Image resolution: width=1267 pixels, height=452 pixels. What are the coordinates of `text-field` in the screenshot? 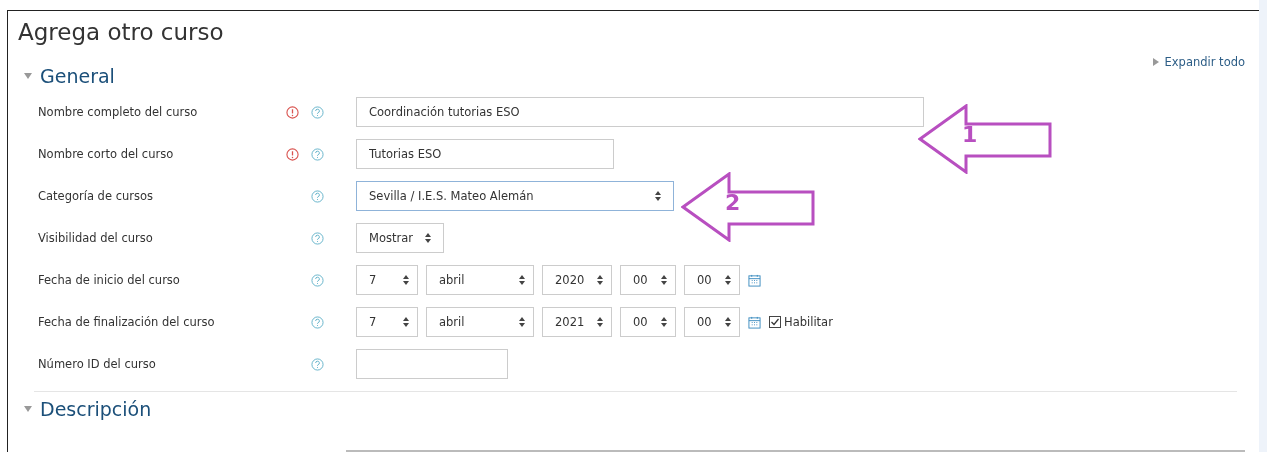 It's located at (432, 364).